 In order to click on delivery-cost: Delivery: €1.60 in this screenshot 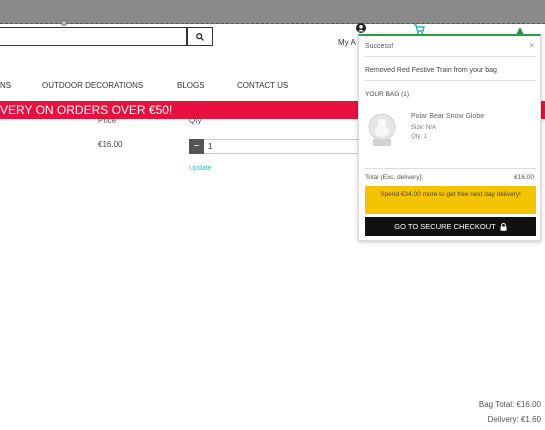, I will do `click(514, 419)`.